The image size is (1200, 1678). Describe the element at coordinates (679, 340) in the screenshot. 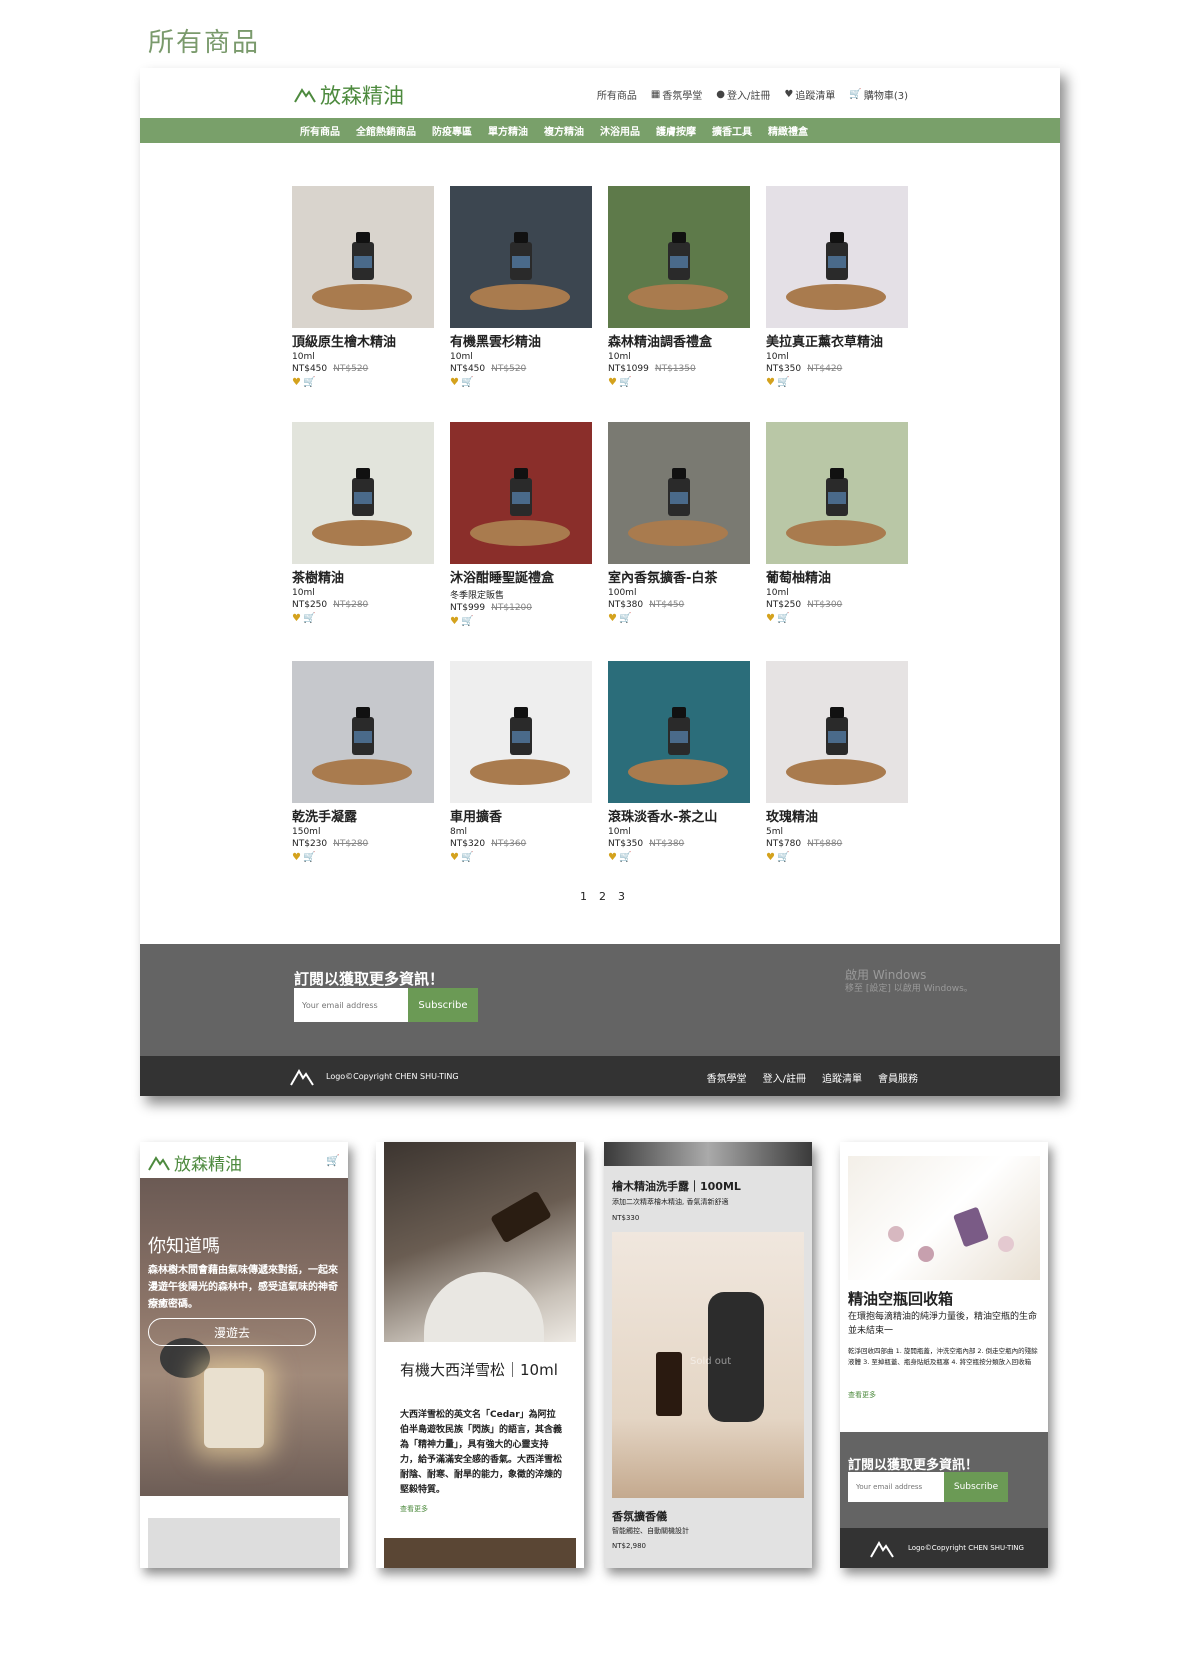

I see `product-name: 森林精油調香禮盒` at that location.